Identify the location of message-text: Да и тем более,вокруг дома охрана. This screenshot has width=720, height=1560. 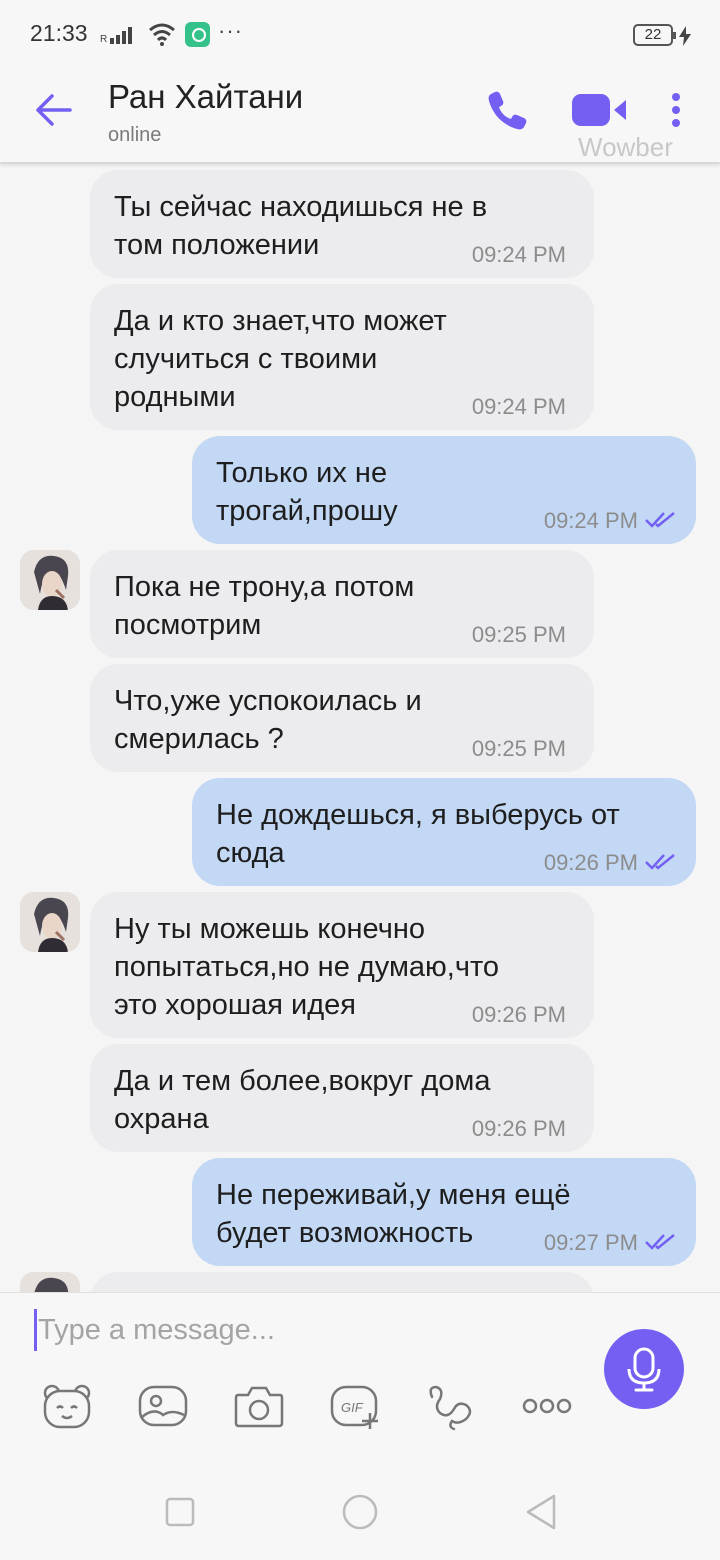
(302, 1100).